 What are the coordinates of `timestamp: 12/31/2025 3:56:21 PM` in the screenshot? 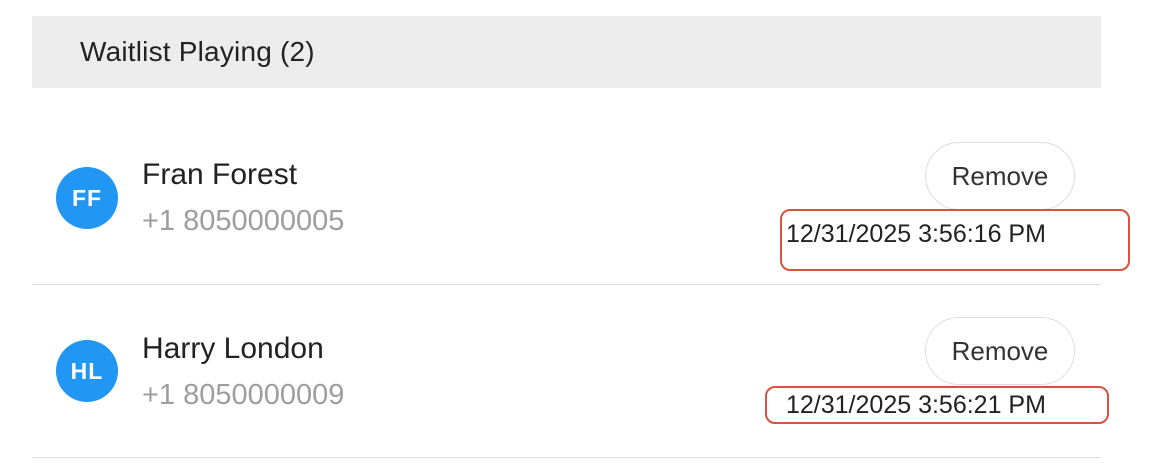 It's located at (916, 405).